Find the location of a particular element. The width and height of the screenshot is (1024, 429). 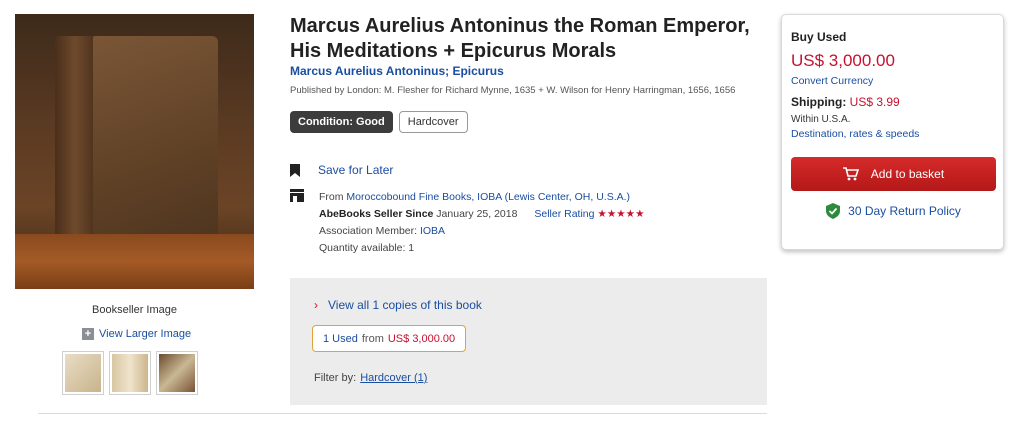

chevron-right-icon: › is located at coordinates (316, 305).